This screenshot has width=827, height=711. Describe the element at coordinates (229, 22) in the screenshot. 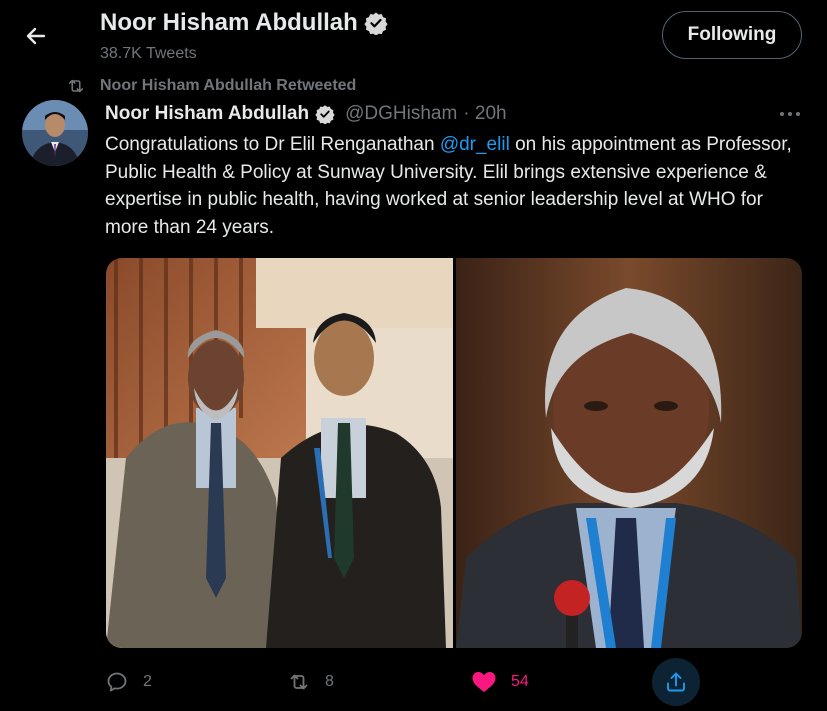

I see `profile-name: Noor Hisham Abdullah` at that location.